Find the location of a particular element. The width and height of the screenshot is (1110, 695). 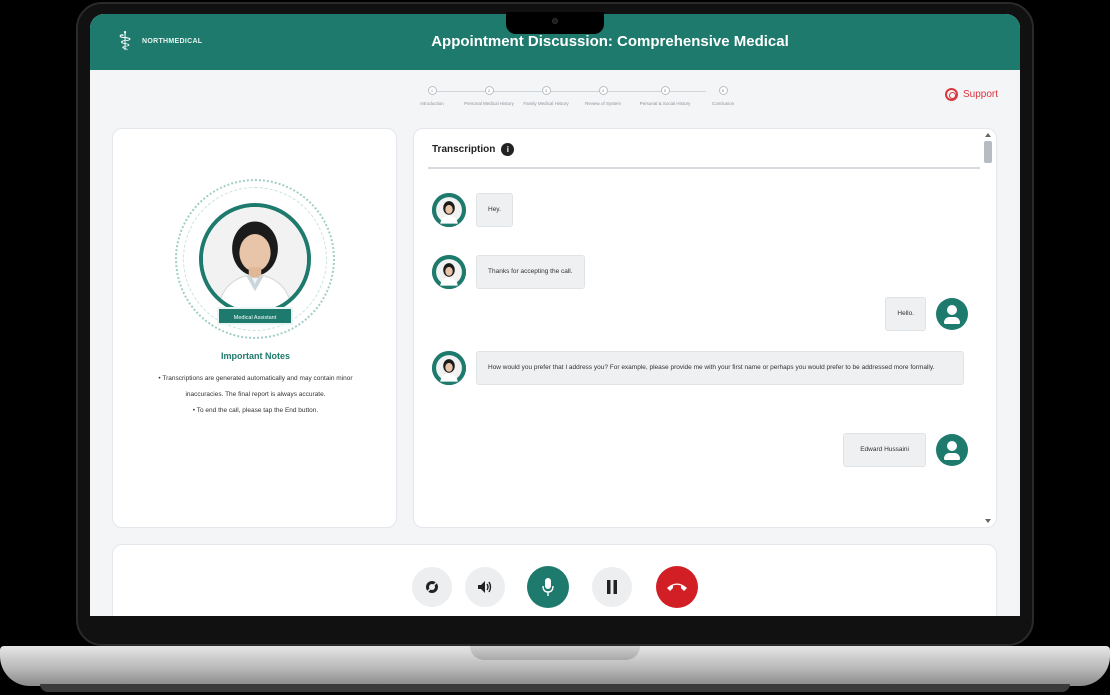

step-2: 2 Personal Medical History is located at coordinates (489, 96).